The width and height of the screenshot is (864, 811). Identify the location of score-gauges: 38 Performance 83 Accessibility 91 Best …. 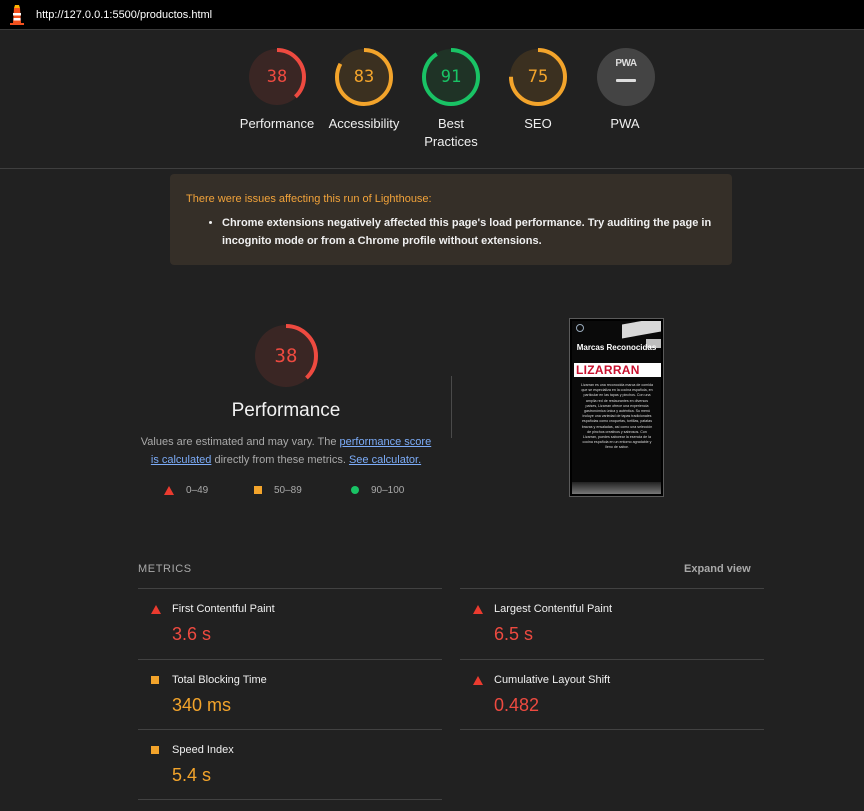
(432, 101).